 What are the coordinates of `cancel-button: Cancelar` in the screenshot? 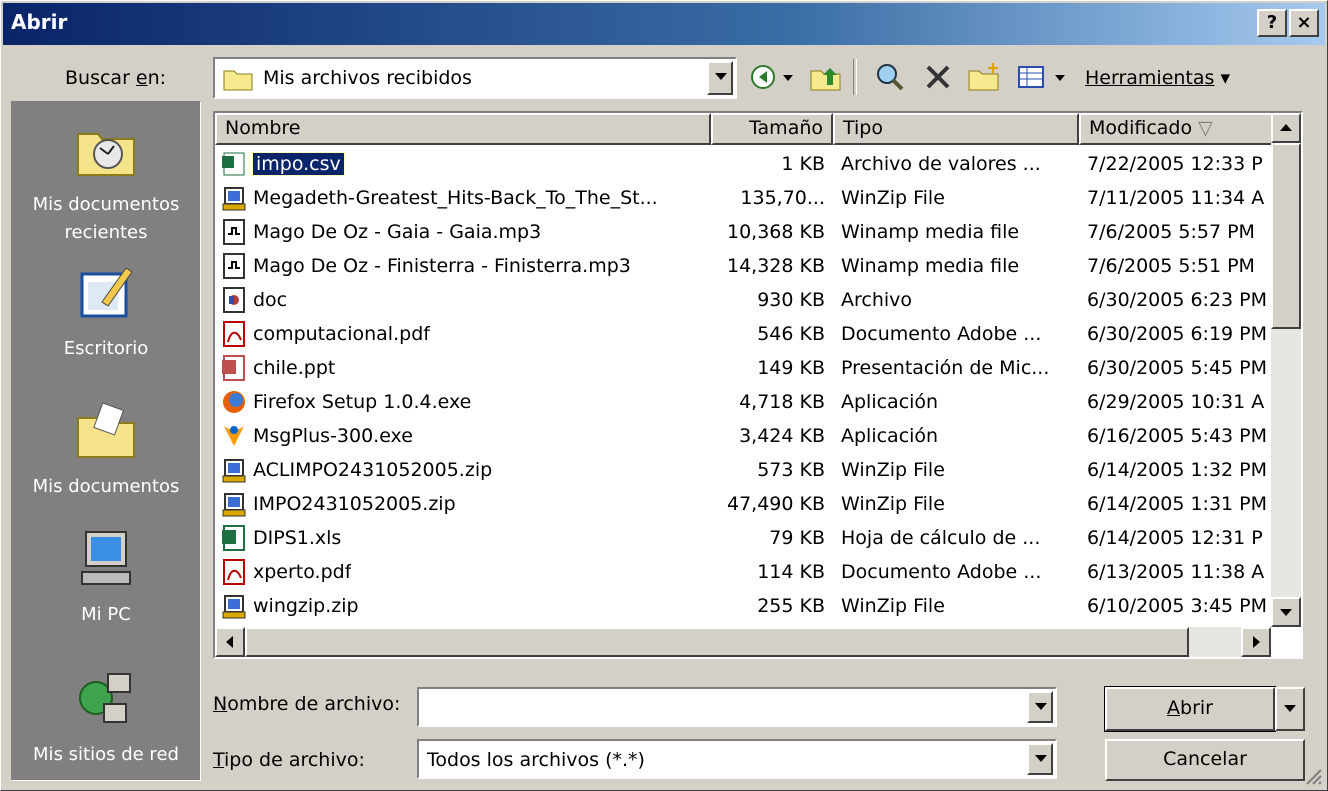 It's located at (1205, 760).